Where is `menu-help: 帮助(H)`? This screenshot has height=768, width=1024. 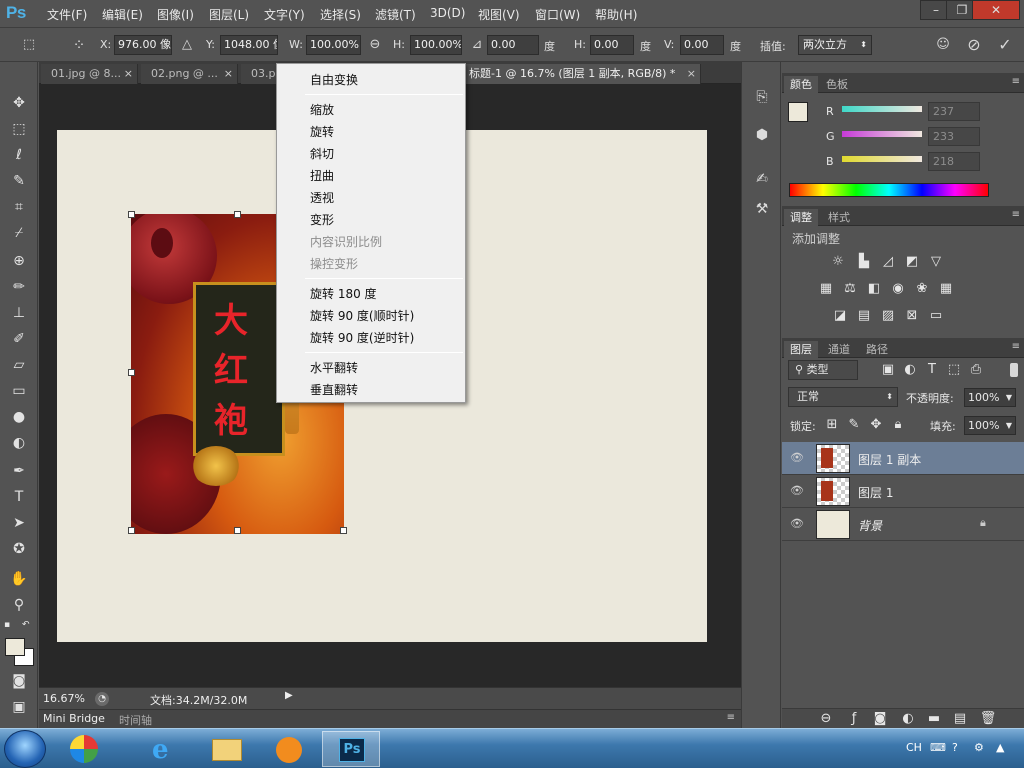
menu-help: 帮助(H) is located at coordinates (616, 14).